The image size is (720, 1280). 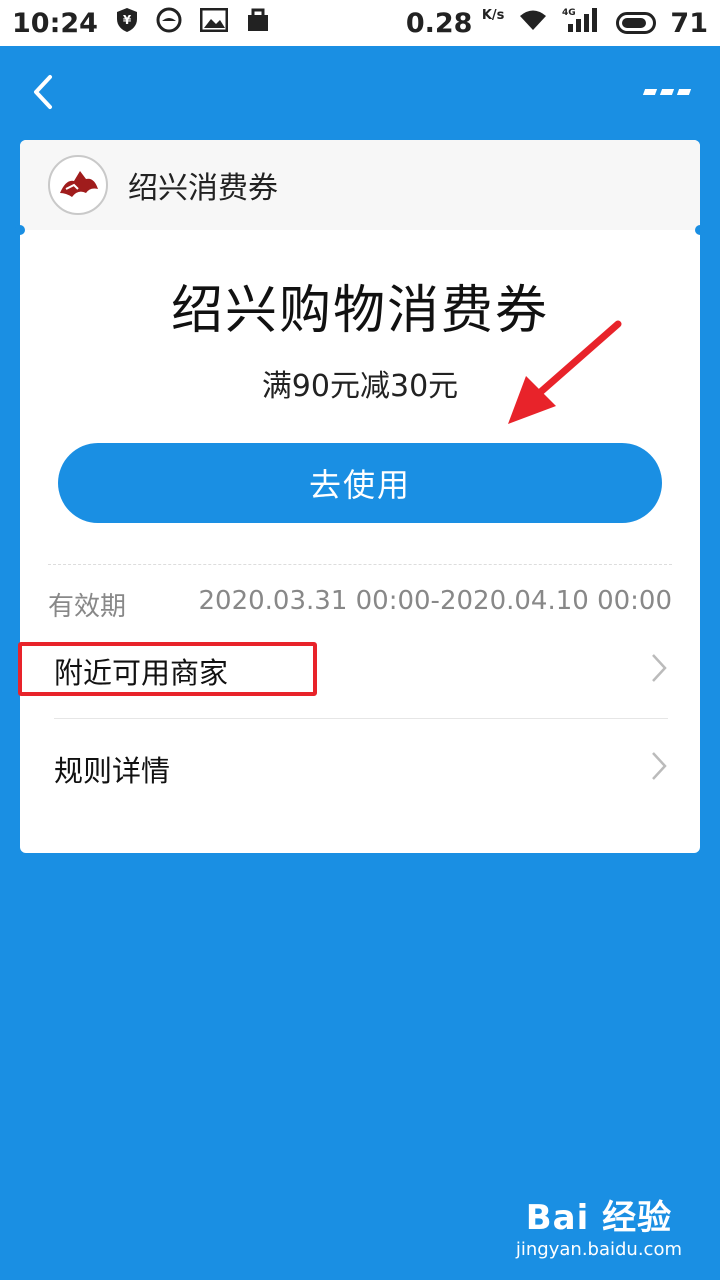 I want to click on brand-name: 绍兴消费券, so click(x=203, y=188).